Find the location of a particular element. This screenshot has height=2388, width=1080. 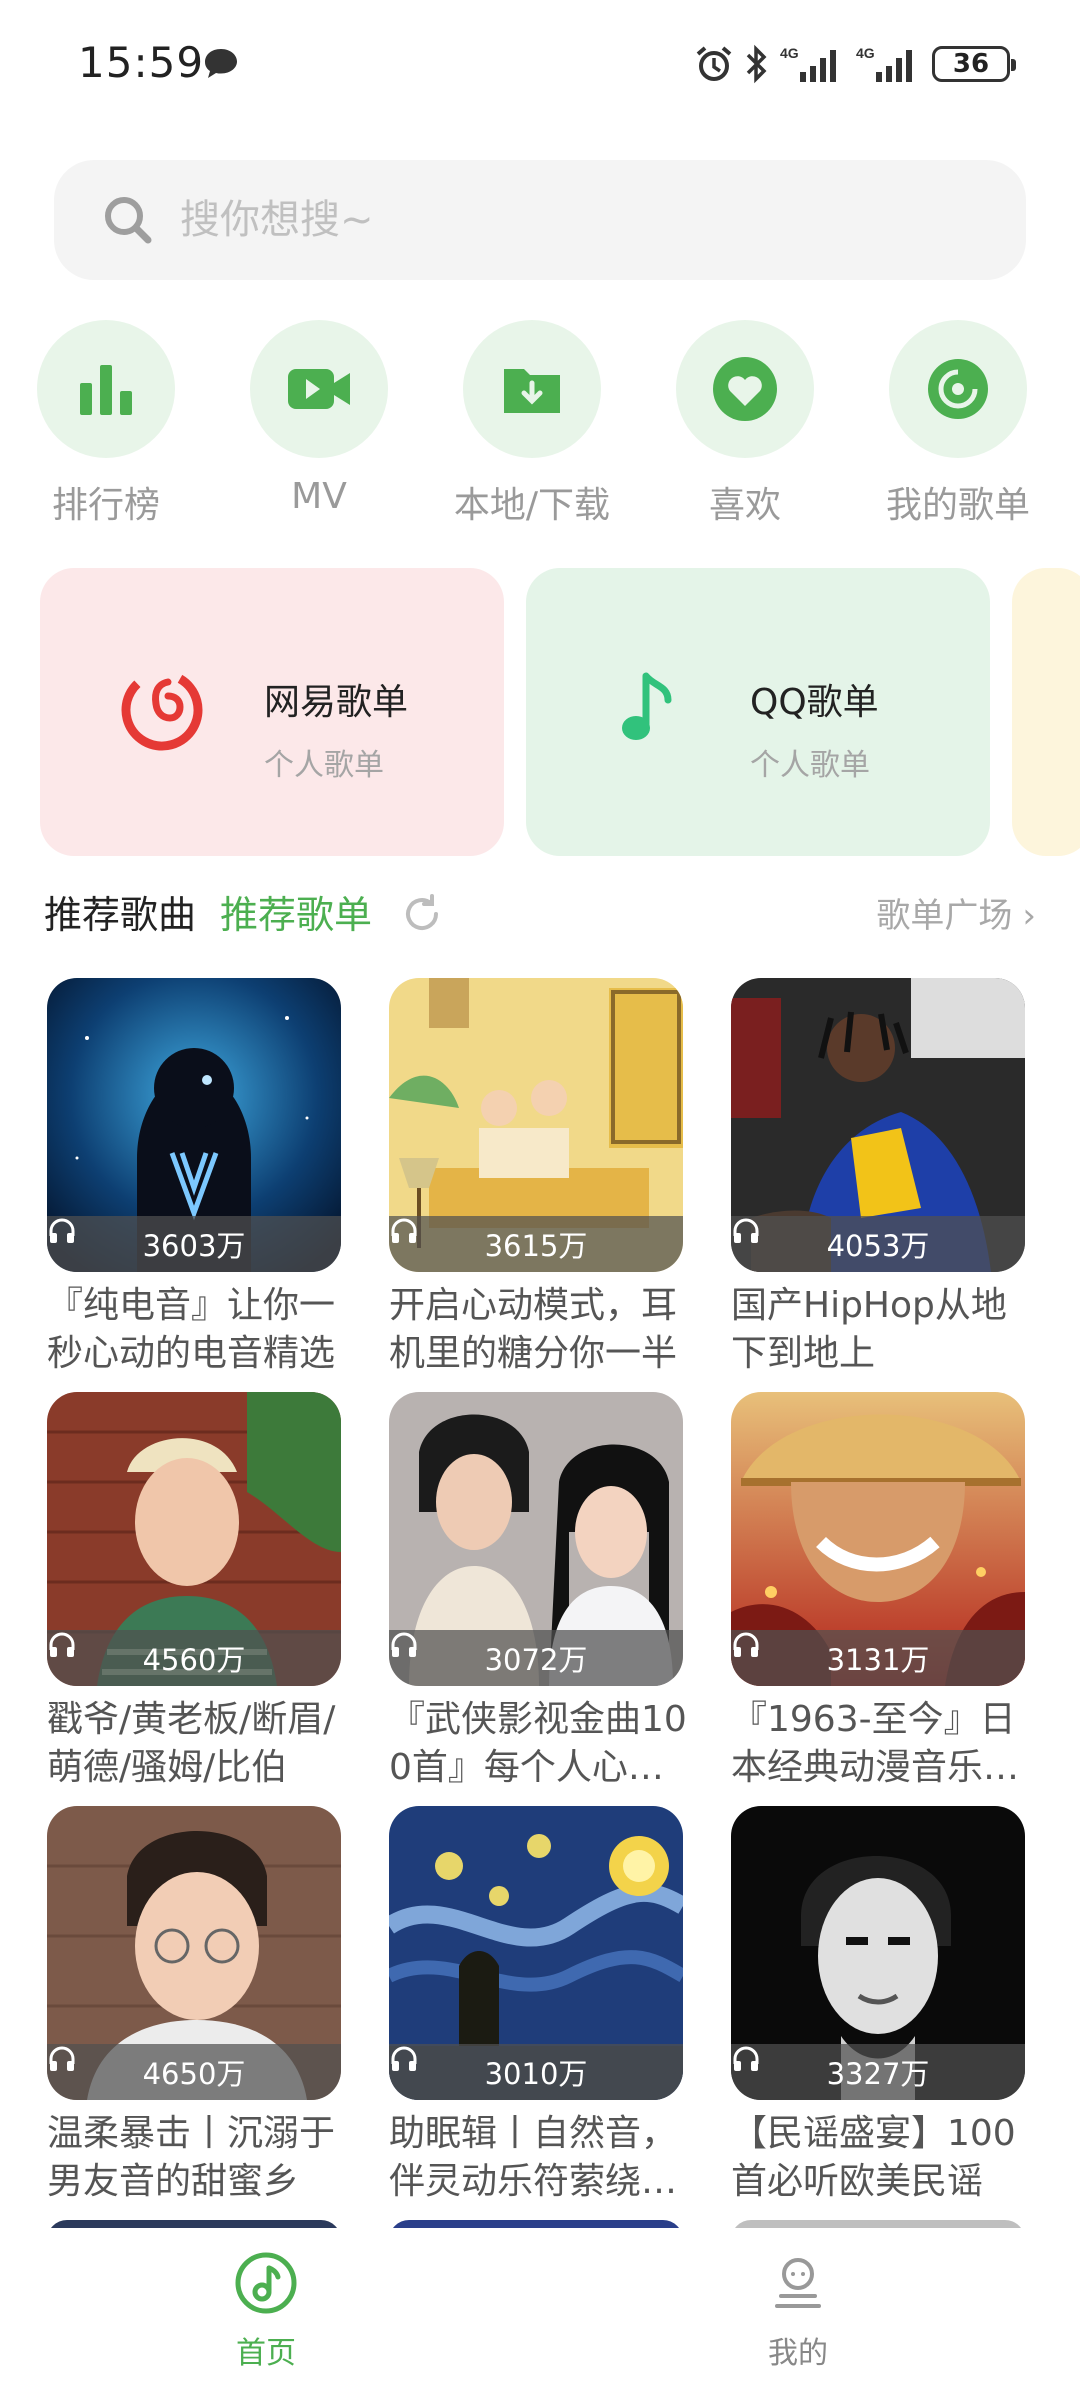

playlist-card: 3072万 『武侠影视金曲100首』每个人心中的江湖 is located at coordinates (538, 1592).